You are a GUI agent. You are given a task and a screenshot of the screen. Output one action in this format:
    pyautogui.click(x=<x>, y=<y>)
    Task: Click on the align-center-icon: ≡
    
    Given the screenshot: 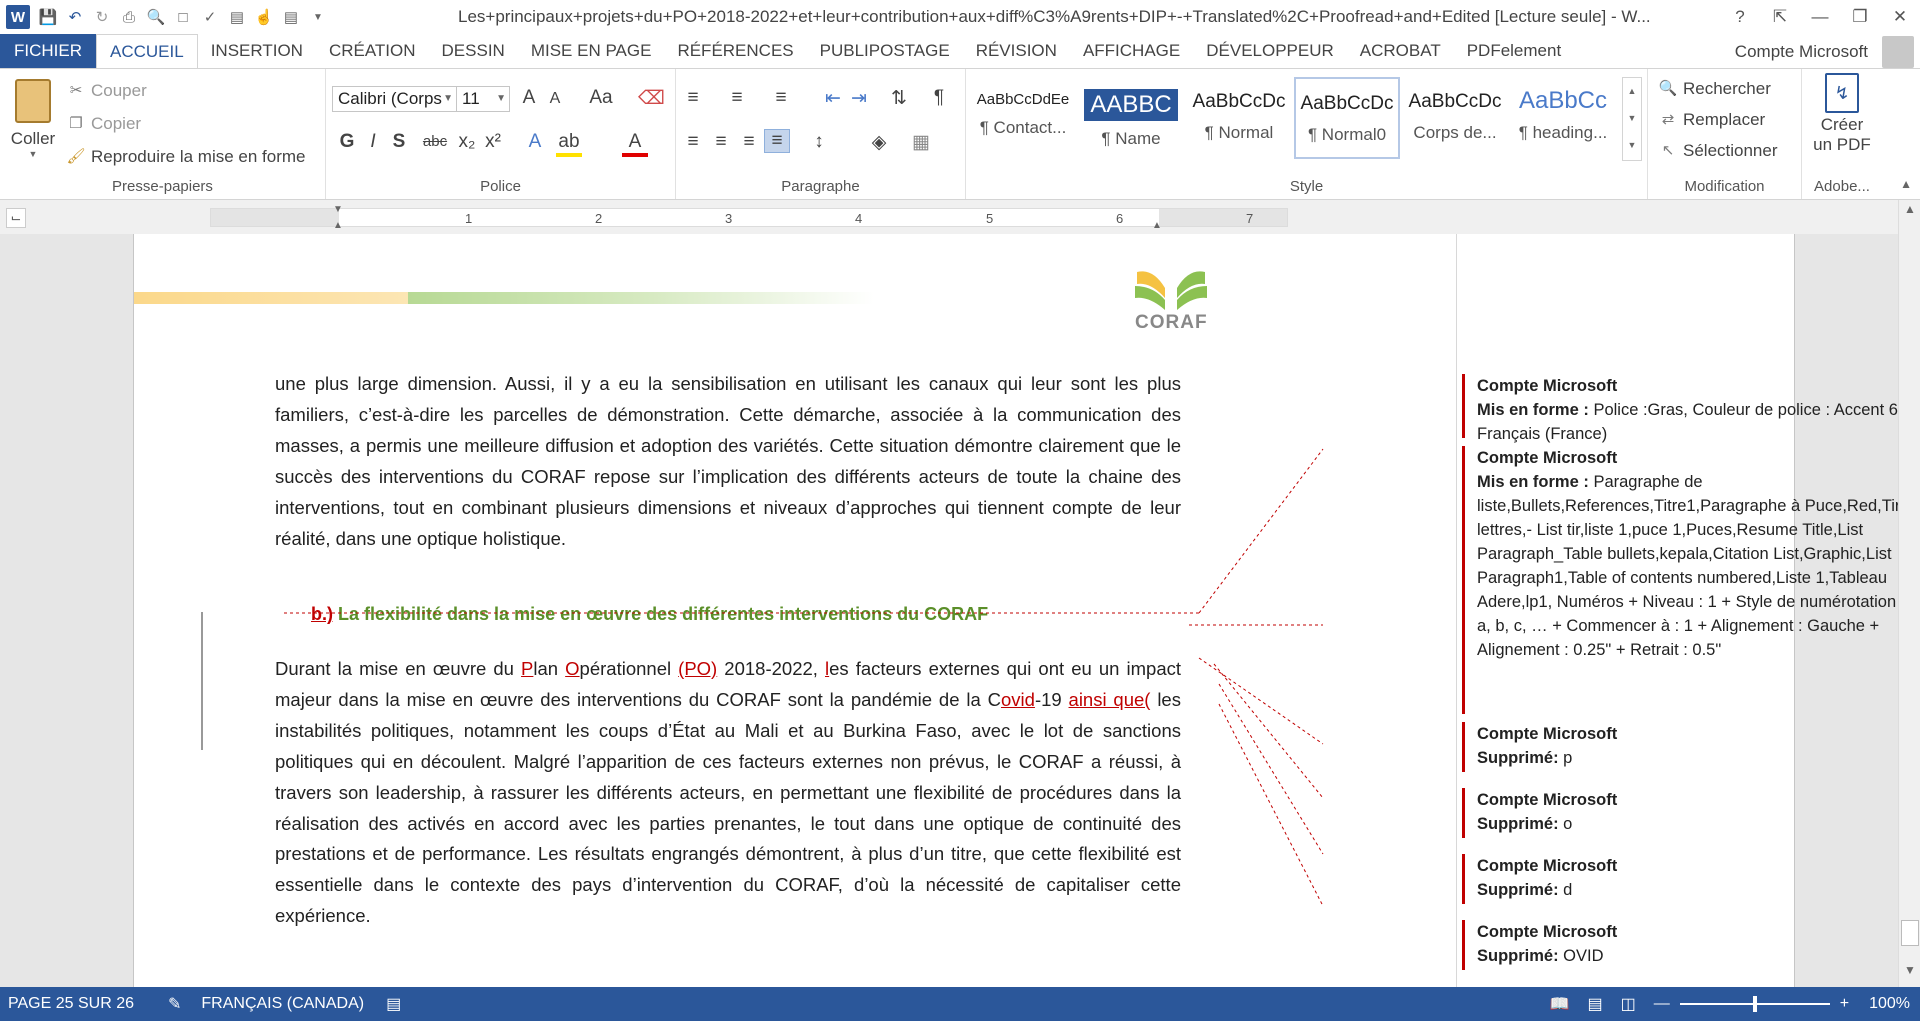 What is the action you would take?
    pyautogui.click(x=721, y=142)
    